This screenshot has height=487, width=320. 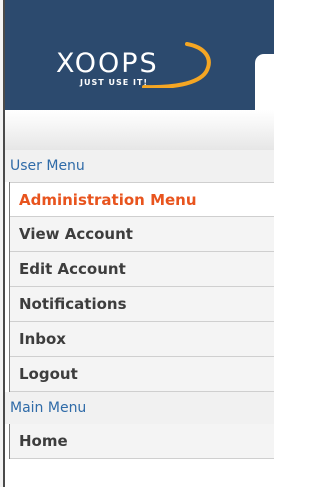 I want to click on menu-item-view-account: View Account, so click(x=142, y=234).